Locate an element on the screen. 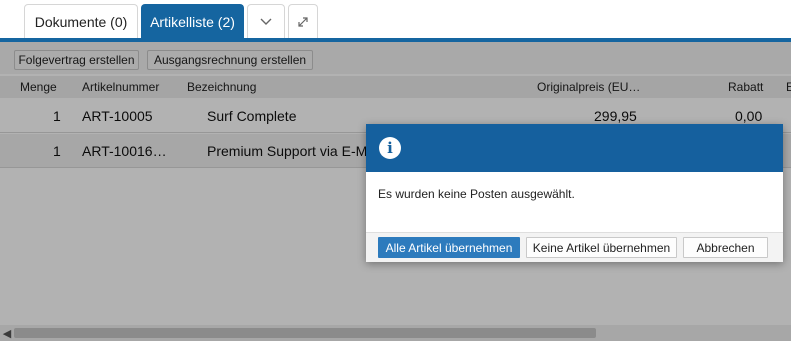  tab-bar: Dokumente (0) Artikelliste (2) is located at coordinates (395, 21).